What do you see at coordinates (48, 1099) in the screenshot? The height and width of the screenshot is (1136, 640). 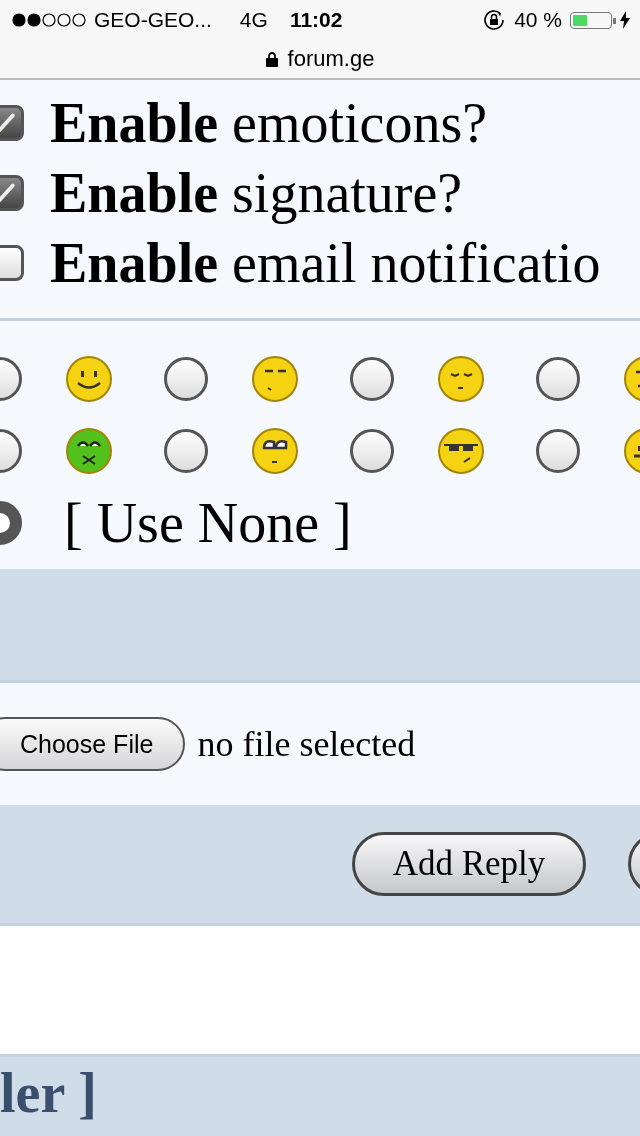 I see `footer-link: ler ]` at bounding box center [48, 1099].